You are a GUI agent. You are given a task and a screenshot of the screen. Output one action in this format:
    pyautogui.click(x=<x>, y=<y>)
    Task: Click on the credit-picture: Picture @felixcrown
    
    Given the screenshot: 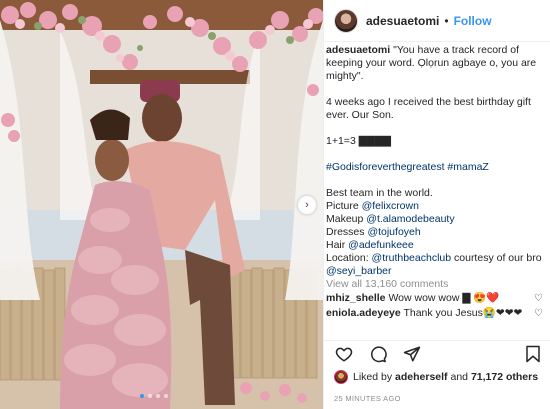 What is the action you would take?
    pyautogui.click(x=436, y=206)
    